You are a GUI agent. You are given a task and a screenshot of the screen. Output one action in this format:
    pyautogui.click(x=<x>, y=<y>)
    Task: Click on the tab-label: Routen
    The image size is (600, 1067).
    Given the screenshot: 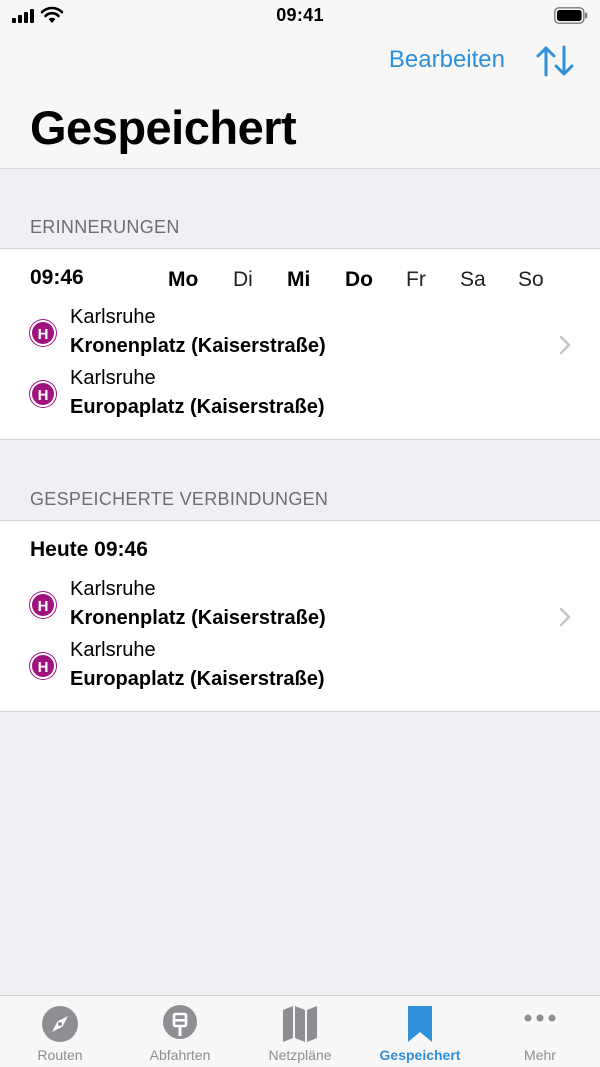 What is the action you would take?
    pyautogui.click(x=60, y=1055)
    